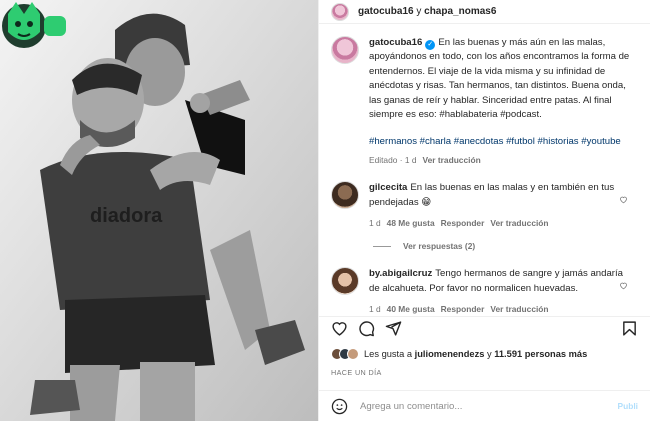 This screenshot has width=650, height=421. Describe the element at coordinates (389, 354) in the screenshot. I see `likes-prefix: Les gusta a` at that location.